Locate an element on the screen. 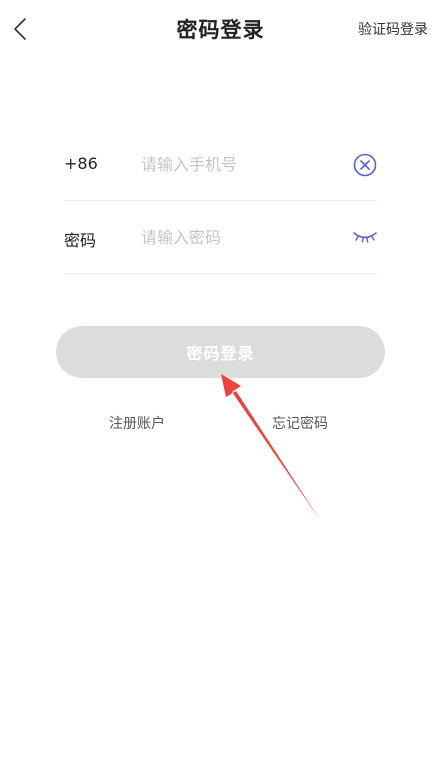 The height and width of the screenshot is (772, 441). toggle-password-visibility-button is located at coordinates (365, 238).